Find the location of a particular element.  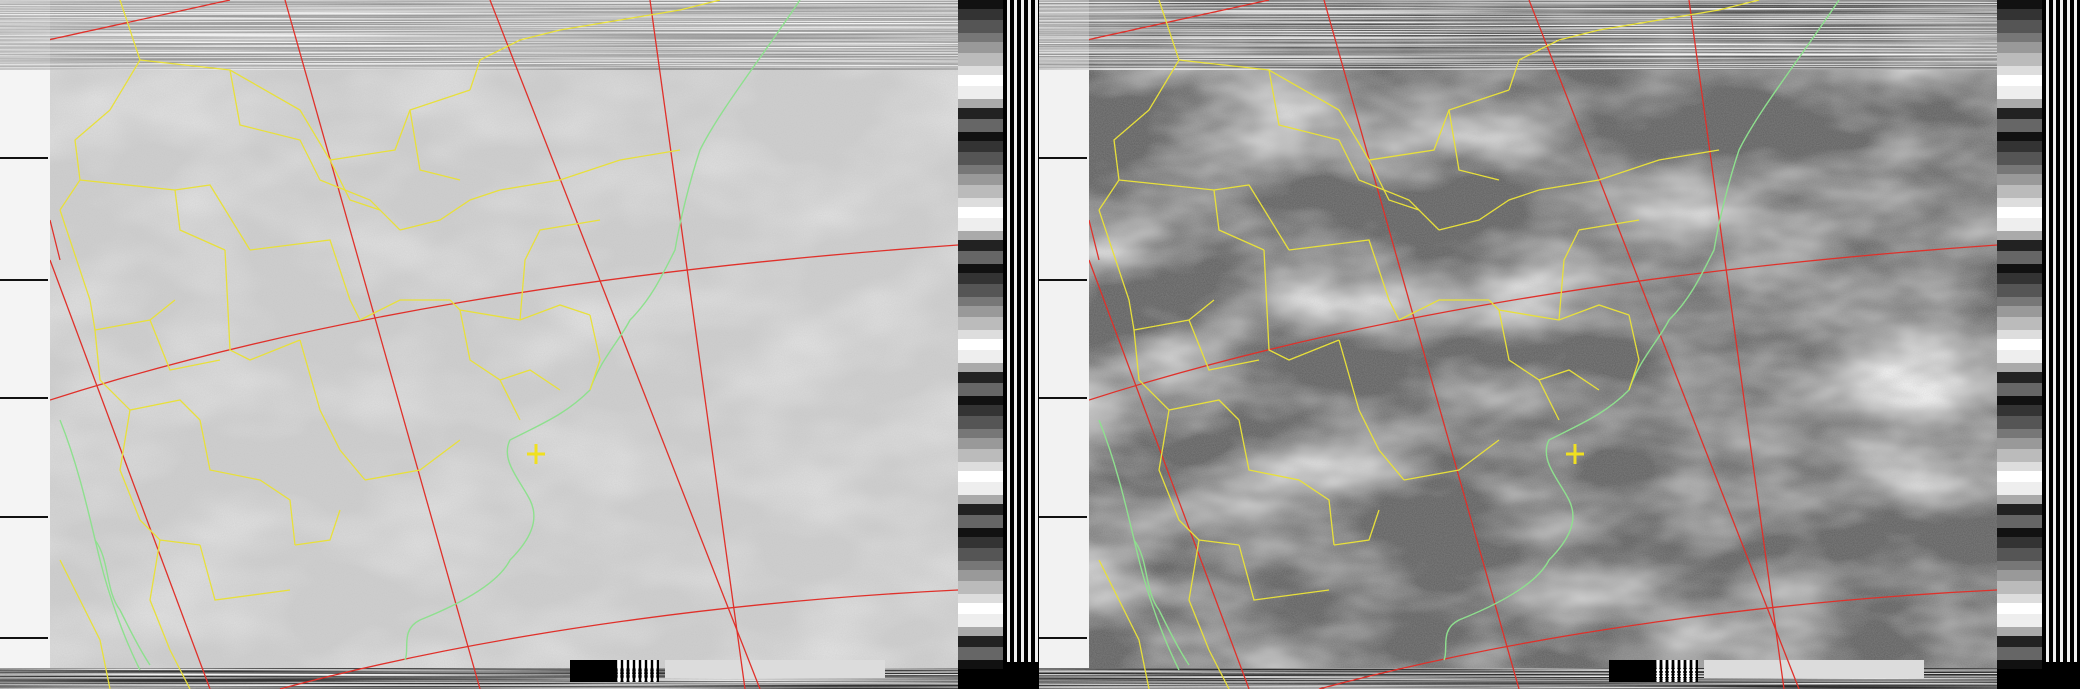

channel-b-top-streaks is located at coordinates (1518, 35).